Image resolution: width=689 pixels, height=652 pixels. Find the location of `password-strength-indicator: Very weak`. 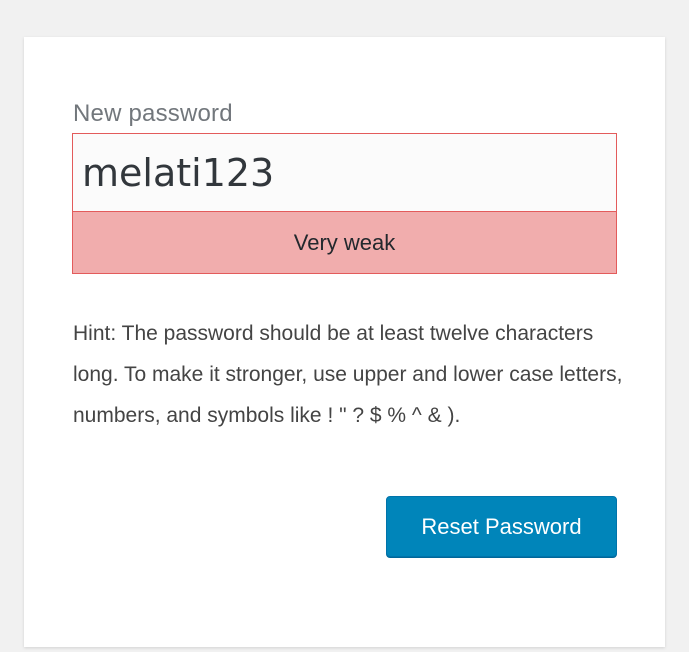

password-strength-indicator: Very weak is located at coordinates (344, 242).